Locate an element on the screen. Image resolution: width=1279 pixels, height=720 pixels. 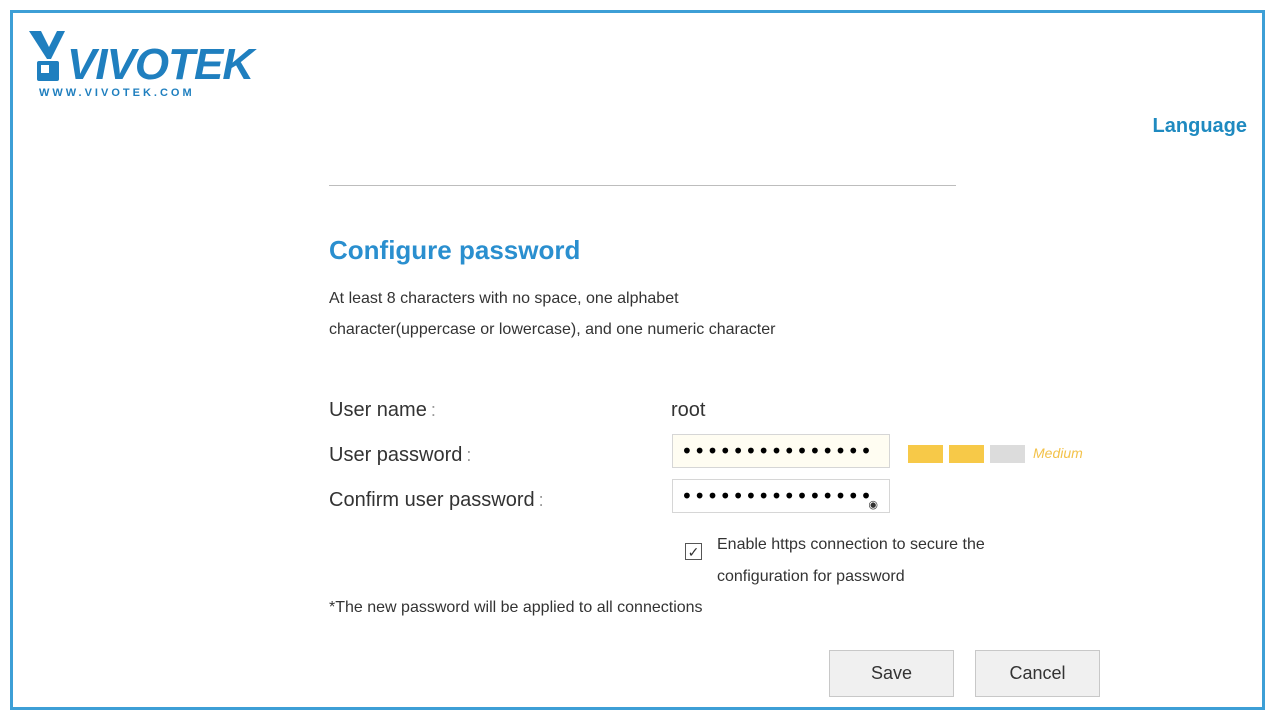
confirm-password-input: ••••••••••••••• ◉ is located at coordinates (781, 496).